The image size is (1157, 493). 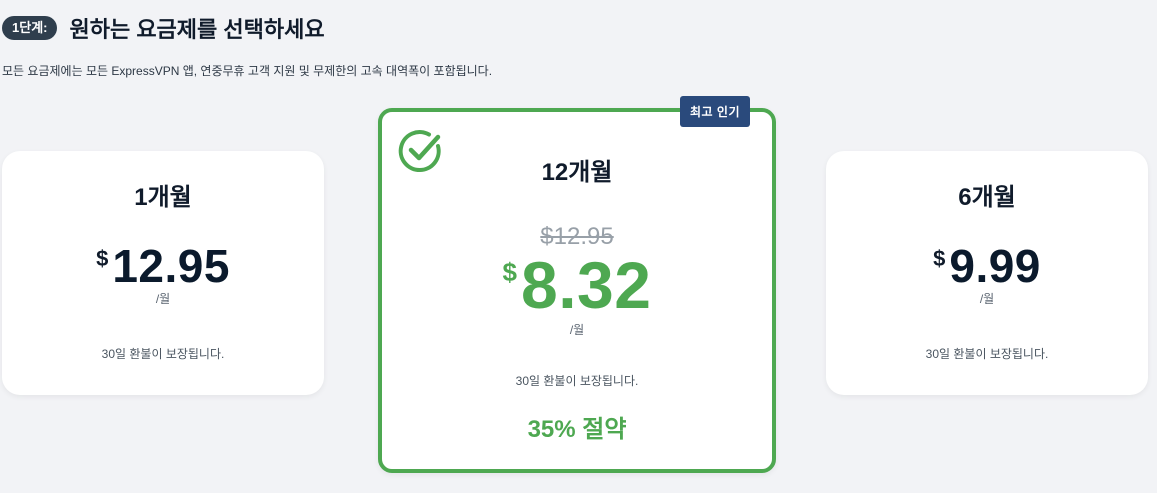 I want to click on check-circle-icon, so click(x=419, y=151).